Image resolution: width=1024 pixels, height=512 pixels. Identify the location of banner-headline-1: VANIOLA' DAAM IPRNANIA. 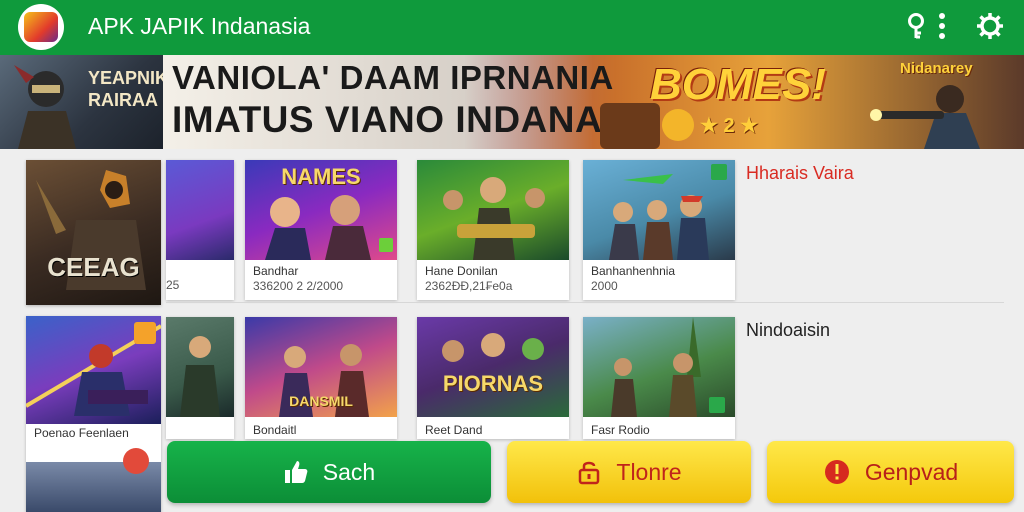
(393, 77).